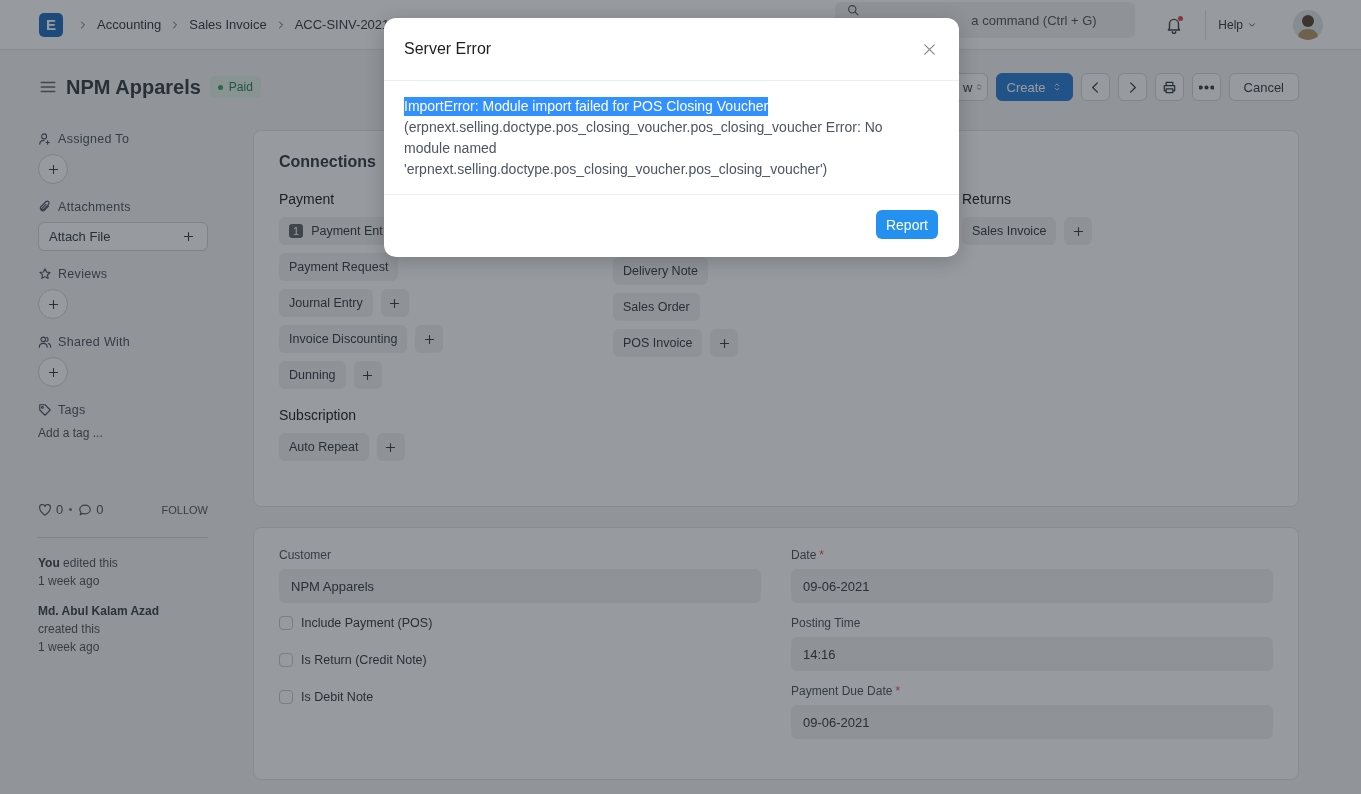  What do you see at coordinates (51, 24) in the screenshot?
I see `app-logo: E` at bounding box center [51, 24].